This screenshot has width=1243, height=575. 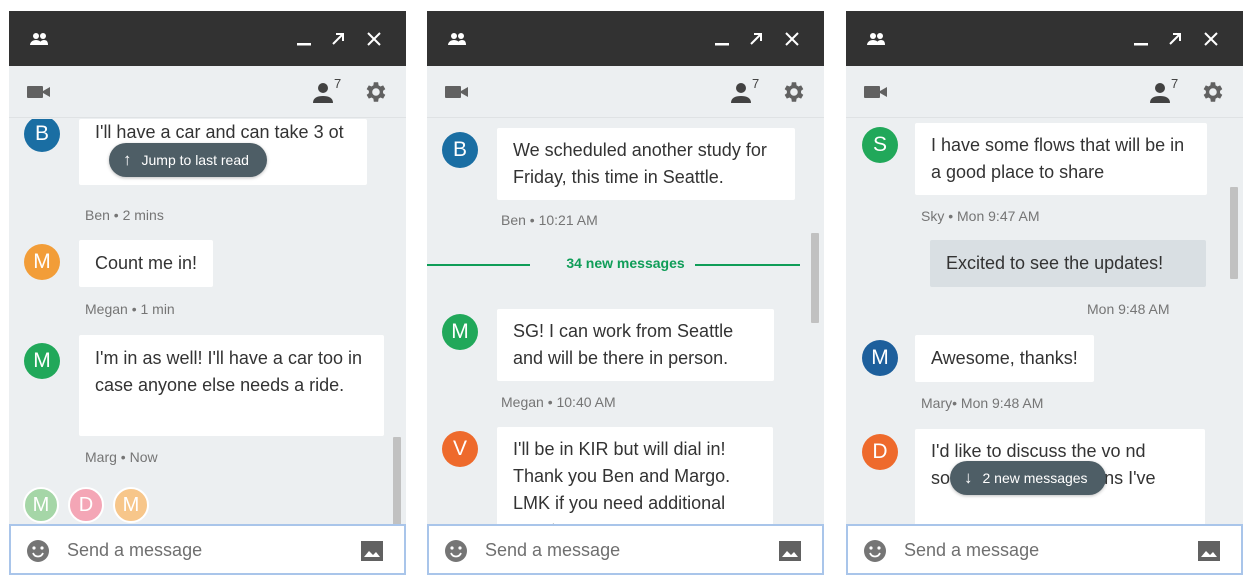 What do you see at coordinates (121, 457) in the screenshot?
I see `message-meta: Marg • Now` at bounding box center [121, 457].